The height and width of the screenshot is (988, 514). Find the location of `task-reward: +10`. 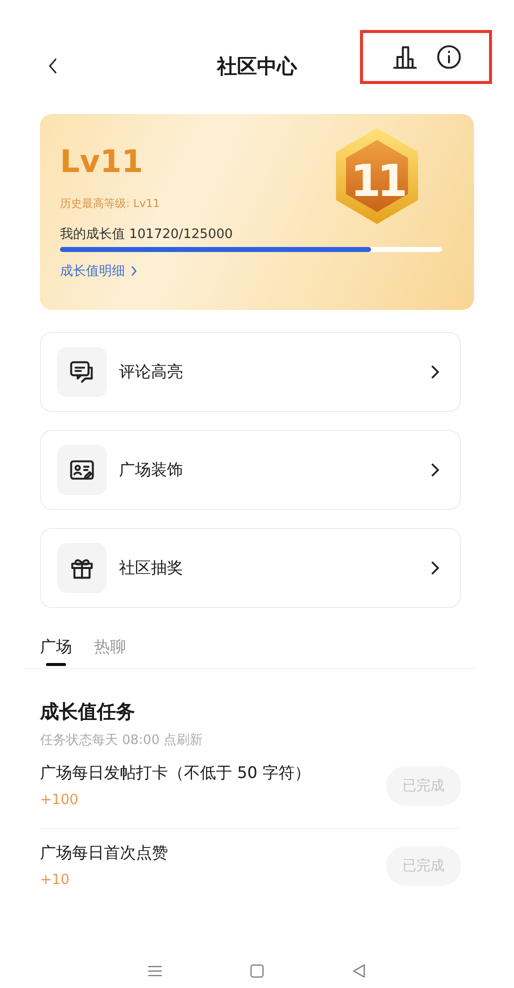

task-reward: +10 is located at coordinates (55, 880).